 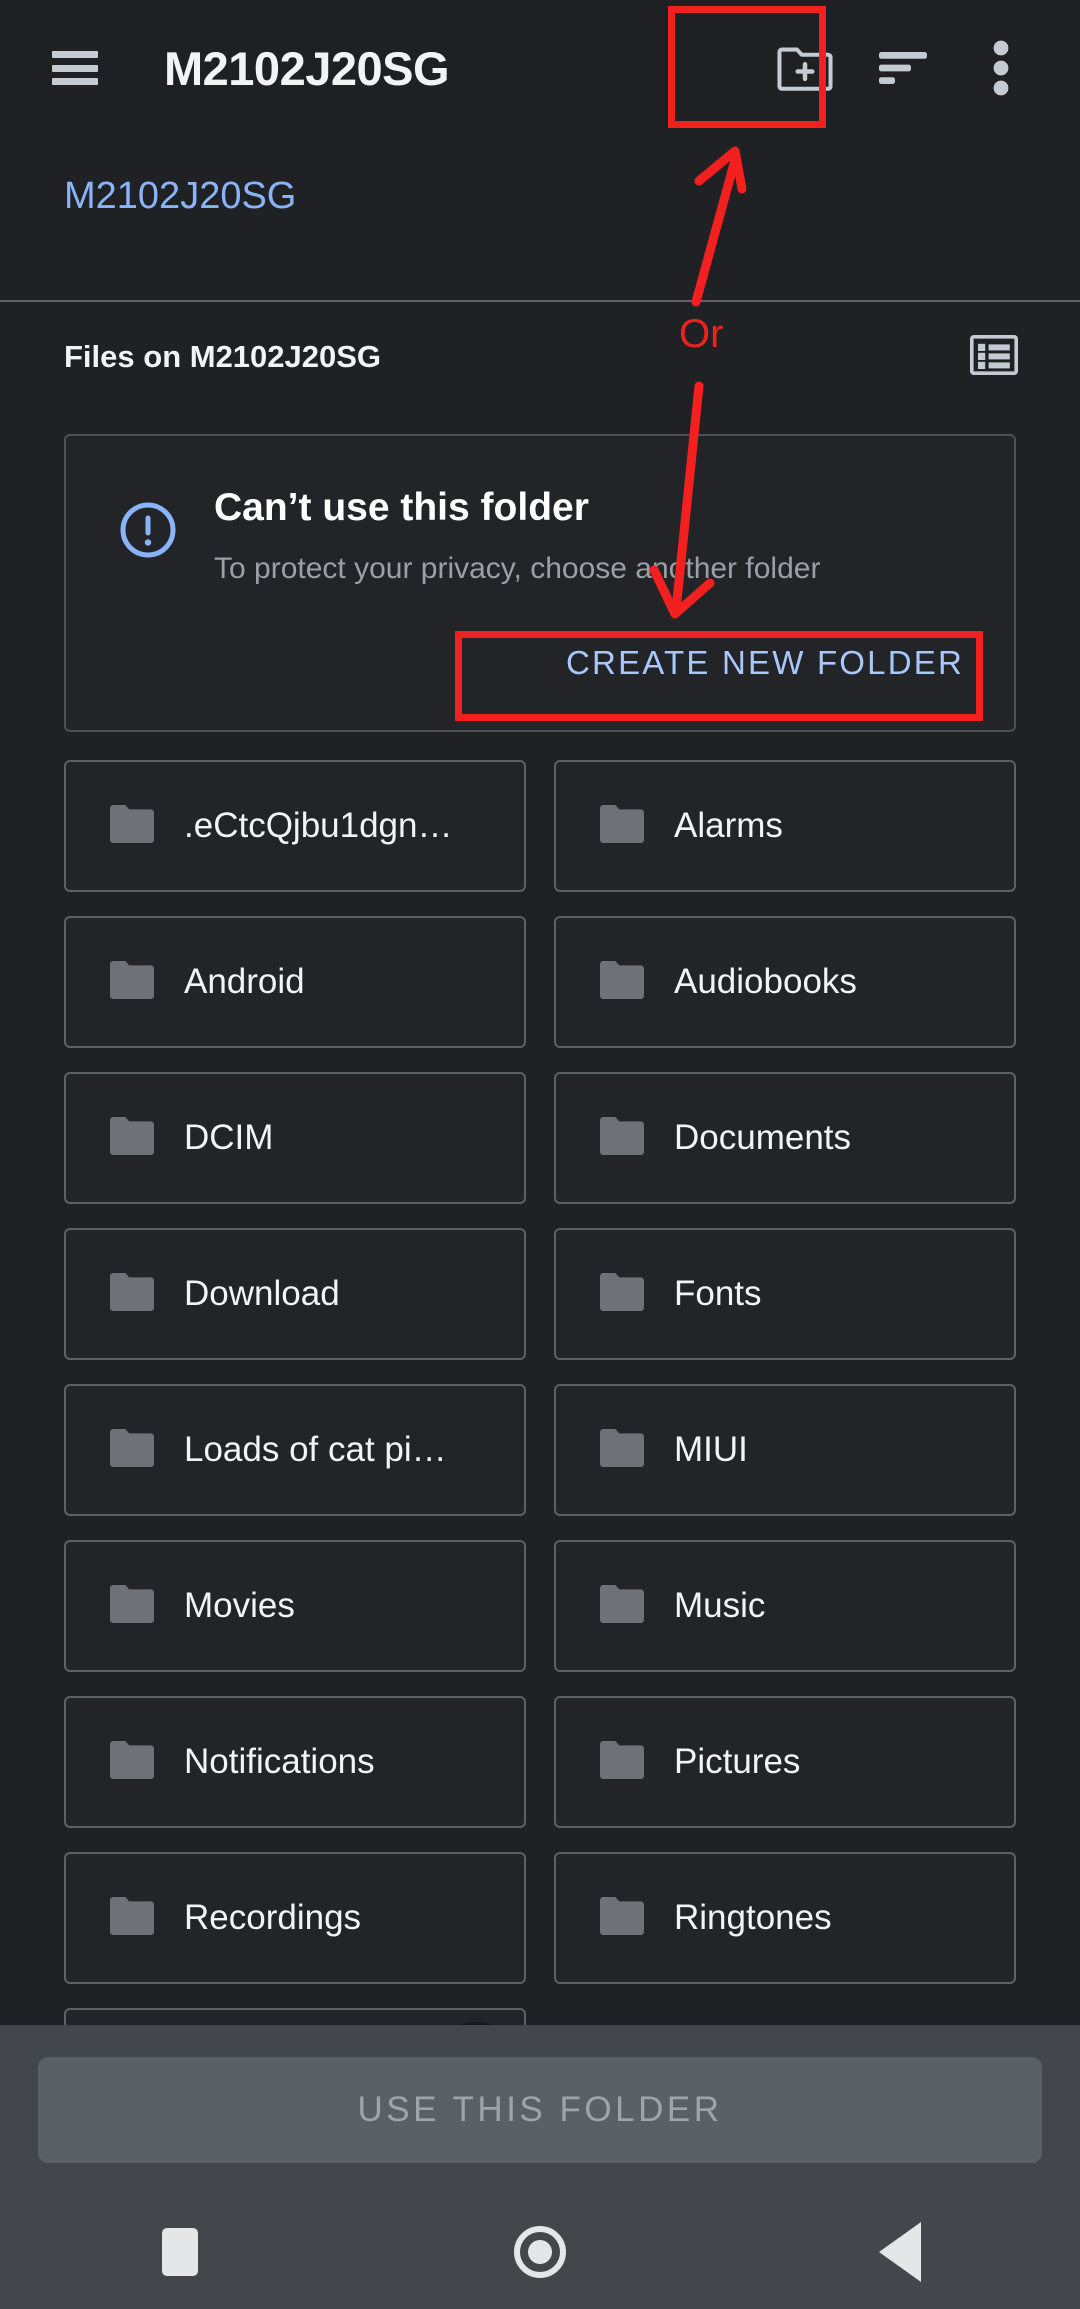 What do you see at coordinates (262, 1293) in the screenshot?
I see `folder-name: Download` at bounding box center [262, 1293].